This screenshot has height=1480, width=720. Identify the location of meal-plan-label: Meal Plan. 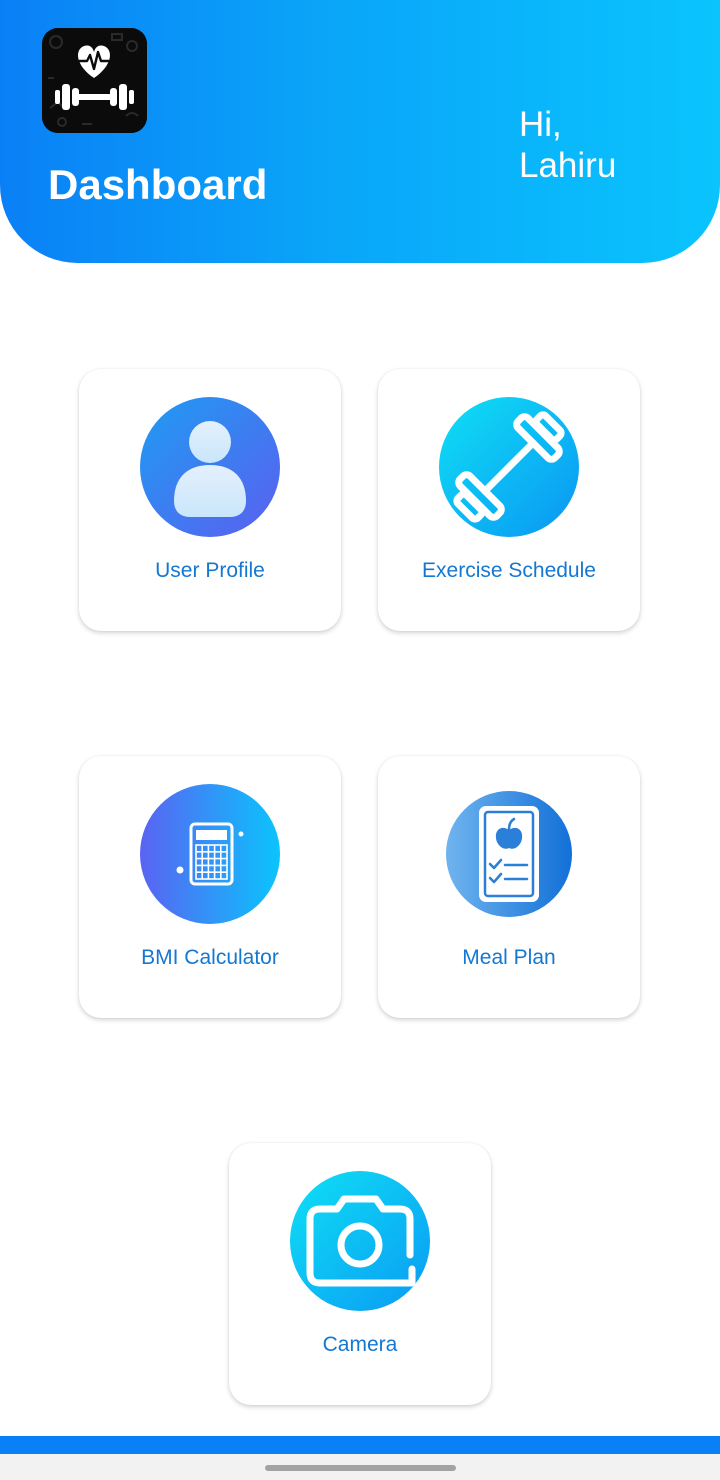
(509, 957).